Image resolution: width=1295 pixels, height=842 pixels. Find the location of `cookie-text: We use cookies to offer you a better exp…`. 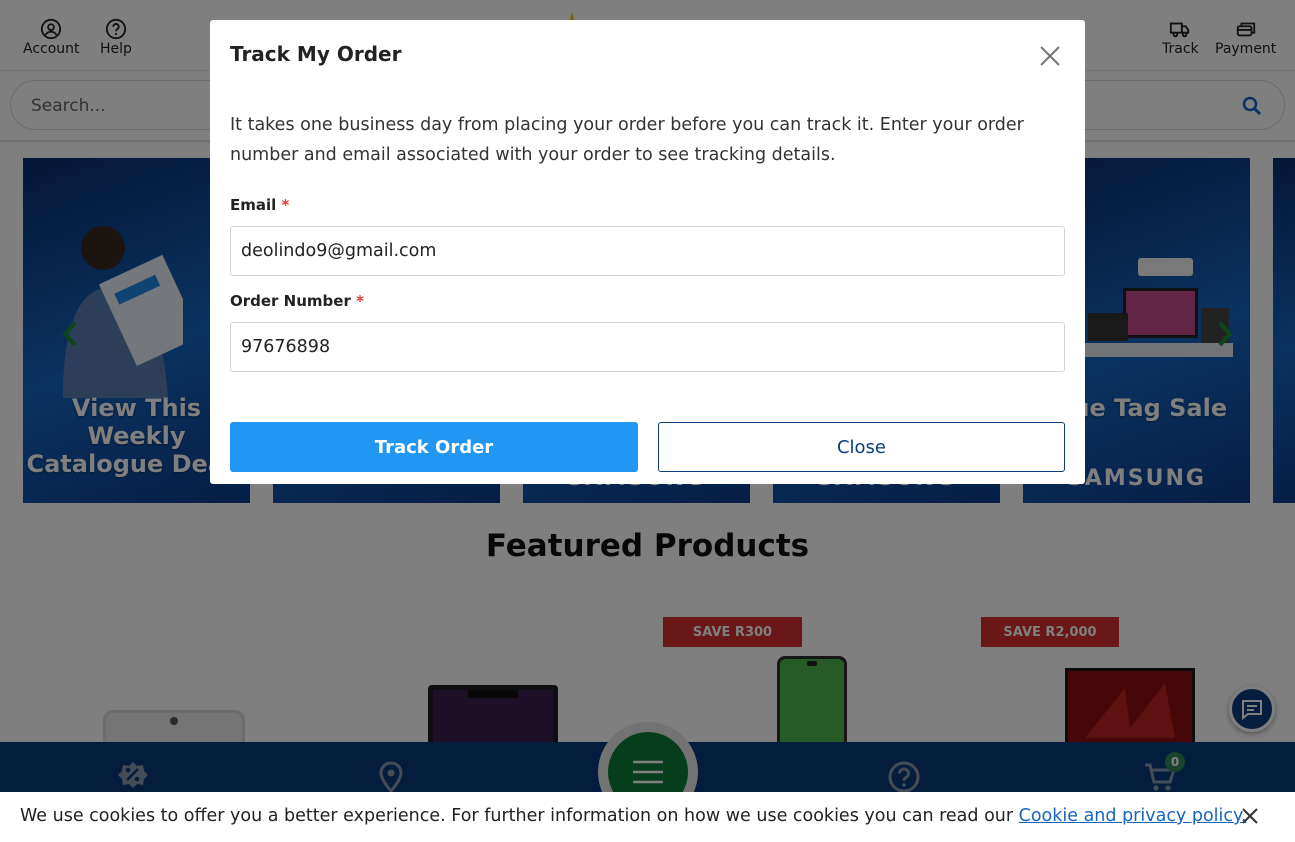

cookie-text: We use cookies to offer you a better exp… is located at coordinates (519, 816).